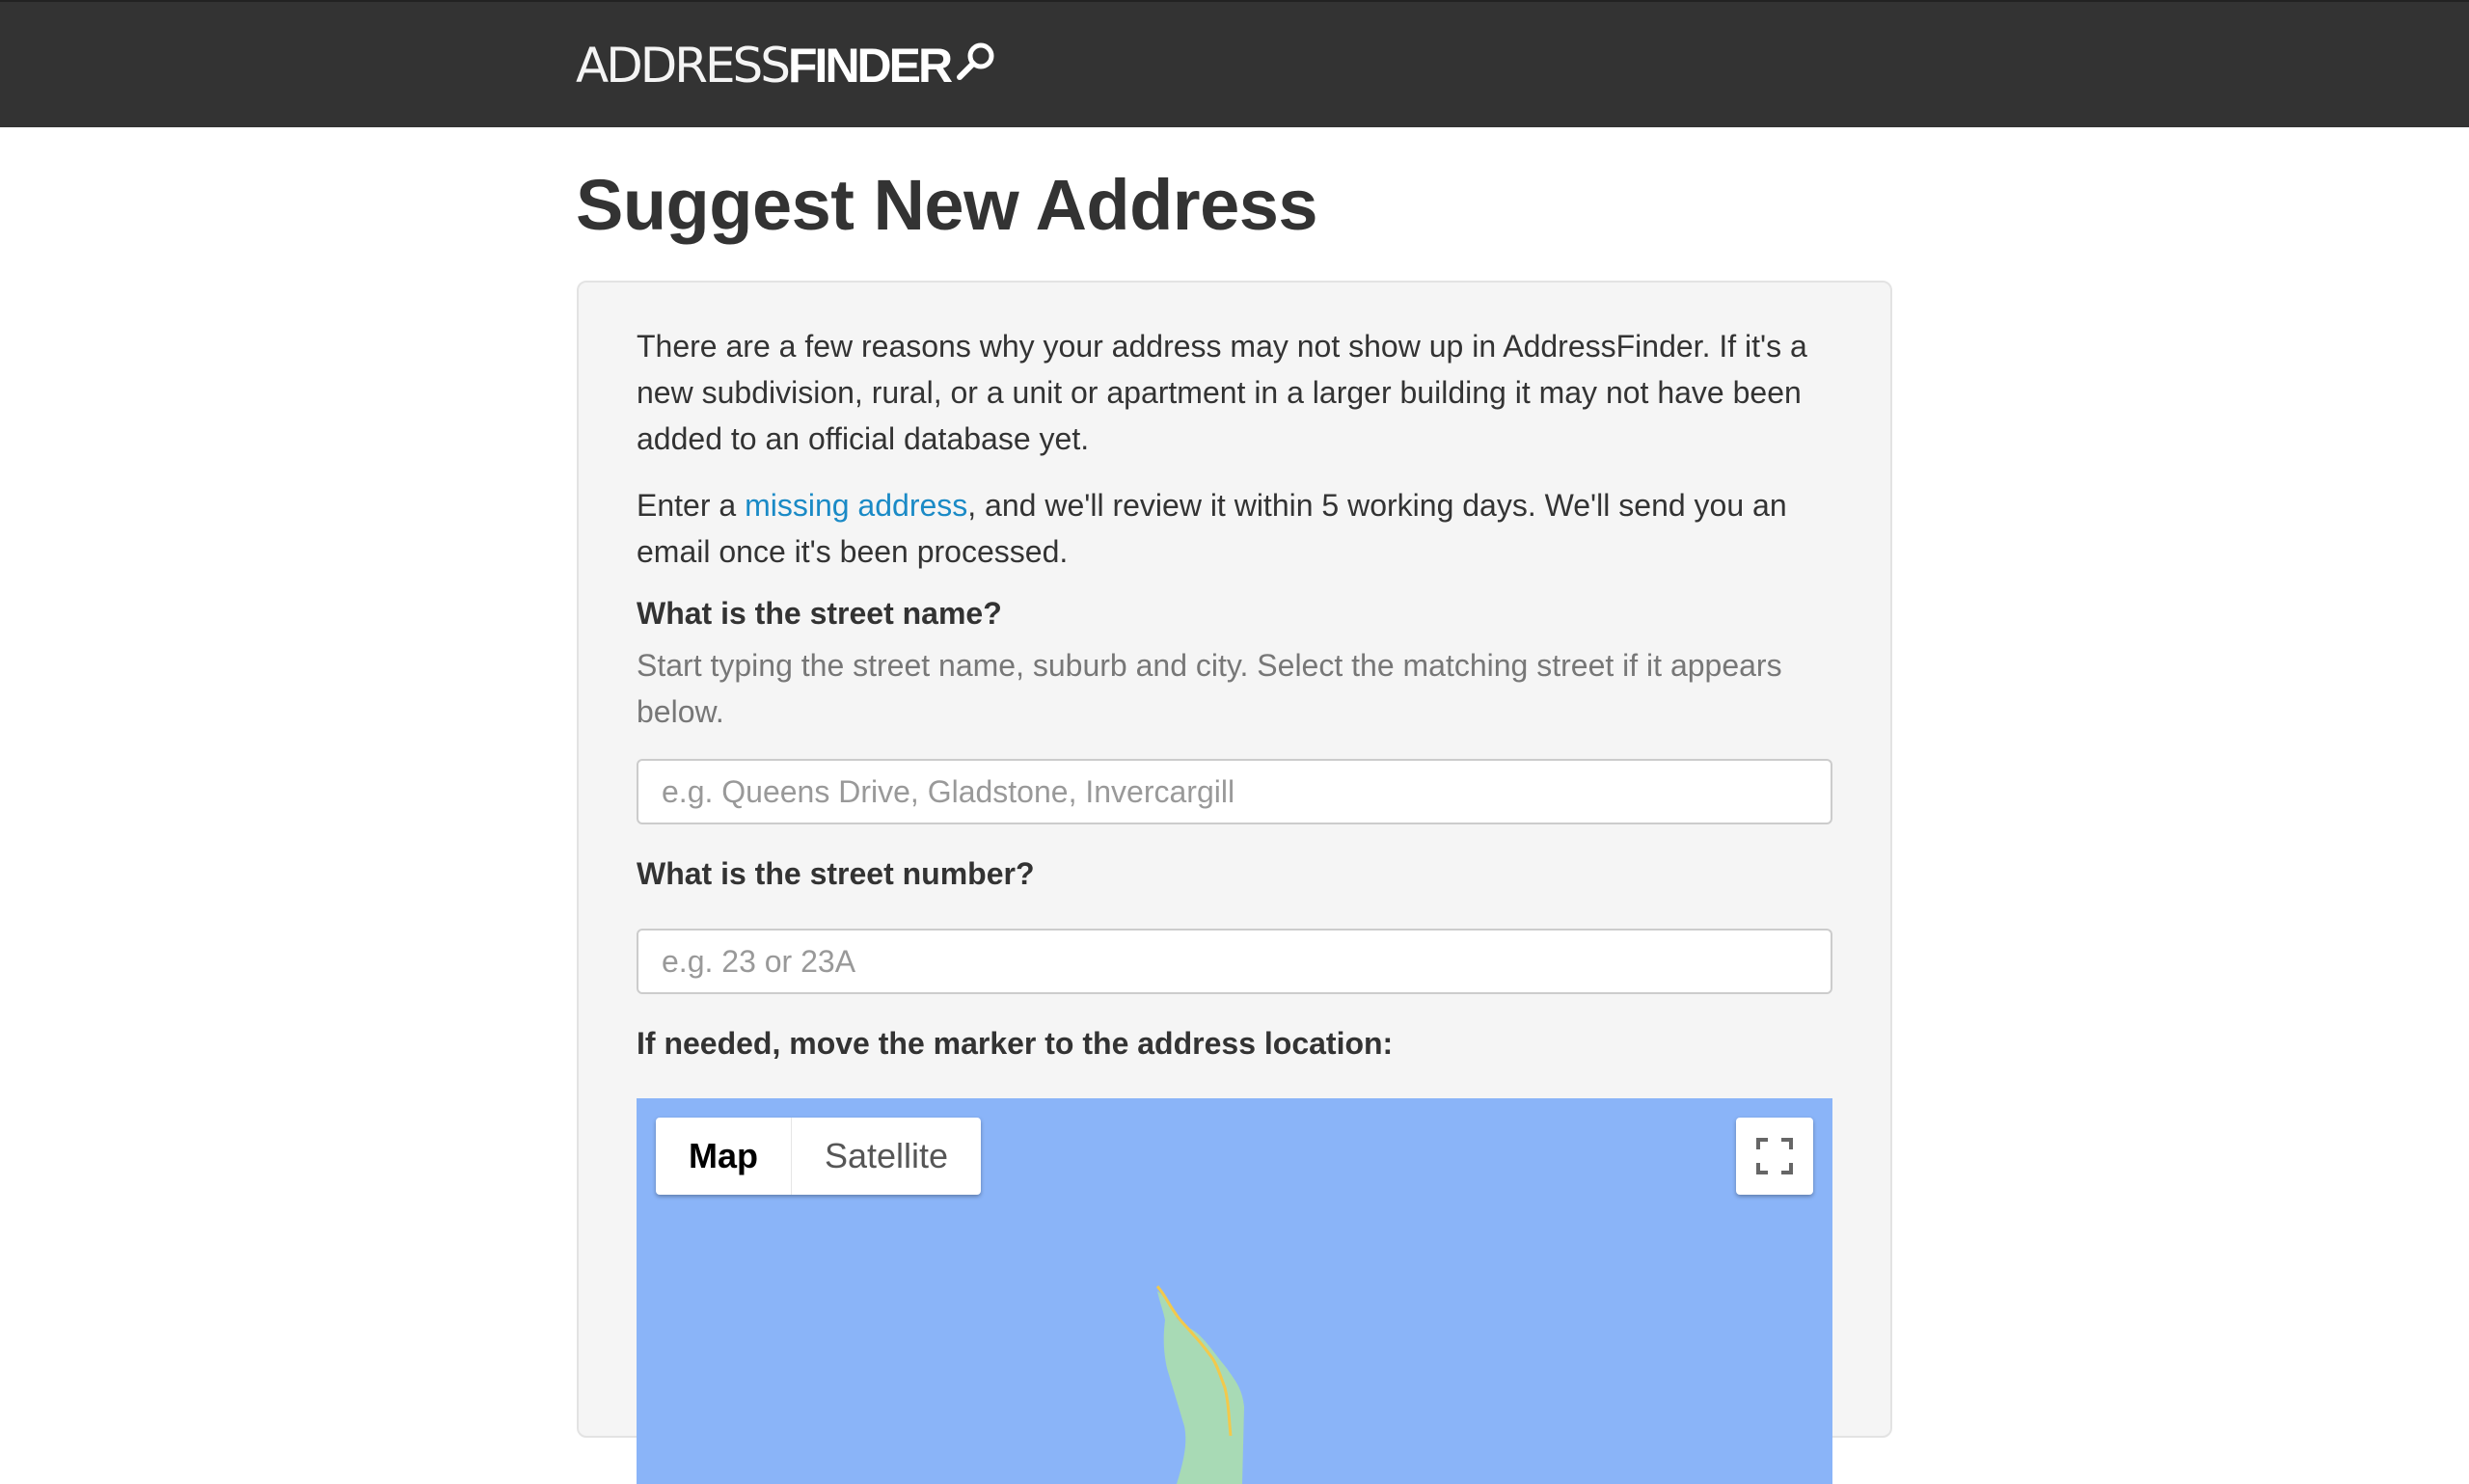 Image resolution: width=2469 pixels, height=1484 pixels. I want to click on map-type-satellite-button: Satellite, so click(886, 1156).